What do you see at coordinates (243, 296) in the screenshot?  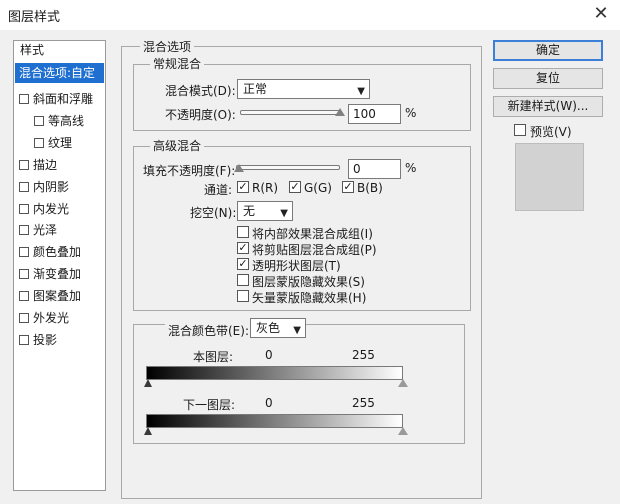 I see `vector-mask-hides-checkbox` at bounding box center [243, 296].